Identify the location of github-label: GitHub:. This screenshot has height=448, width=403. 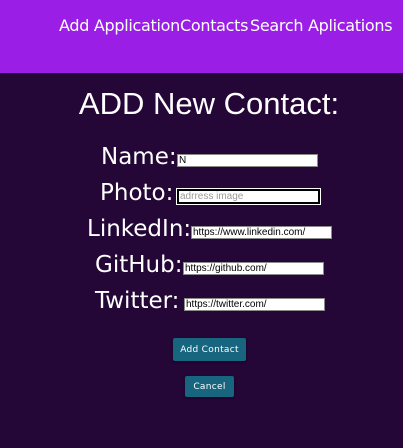
(139, 265).